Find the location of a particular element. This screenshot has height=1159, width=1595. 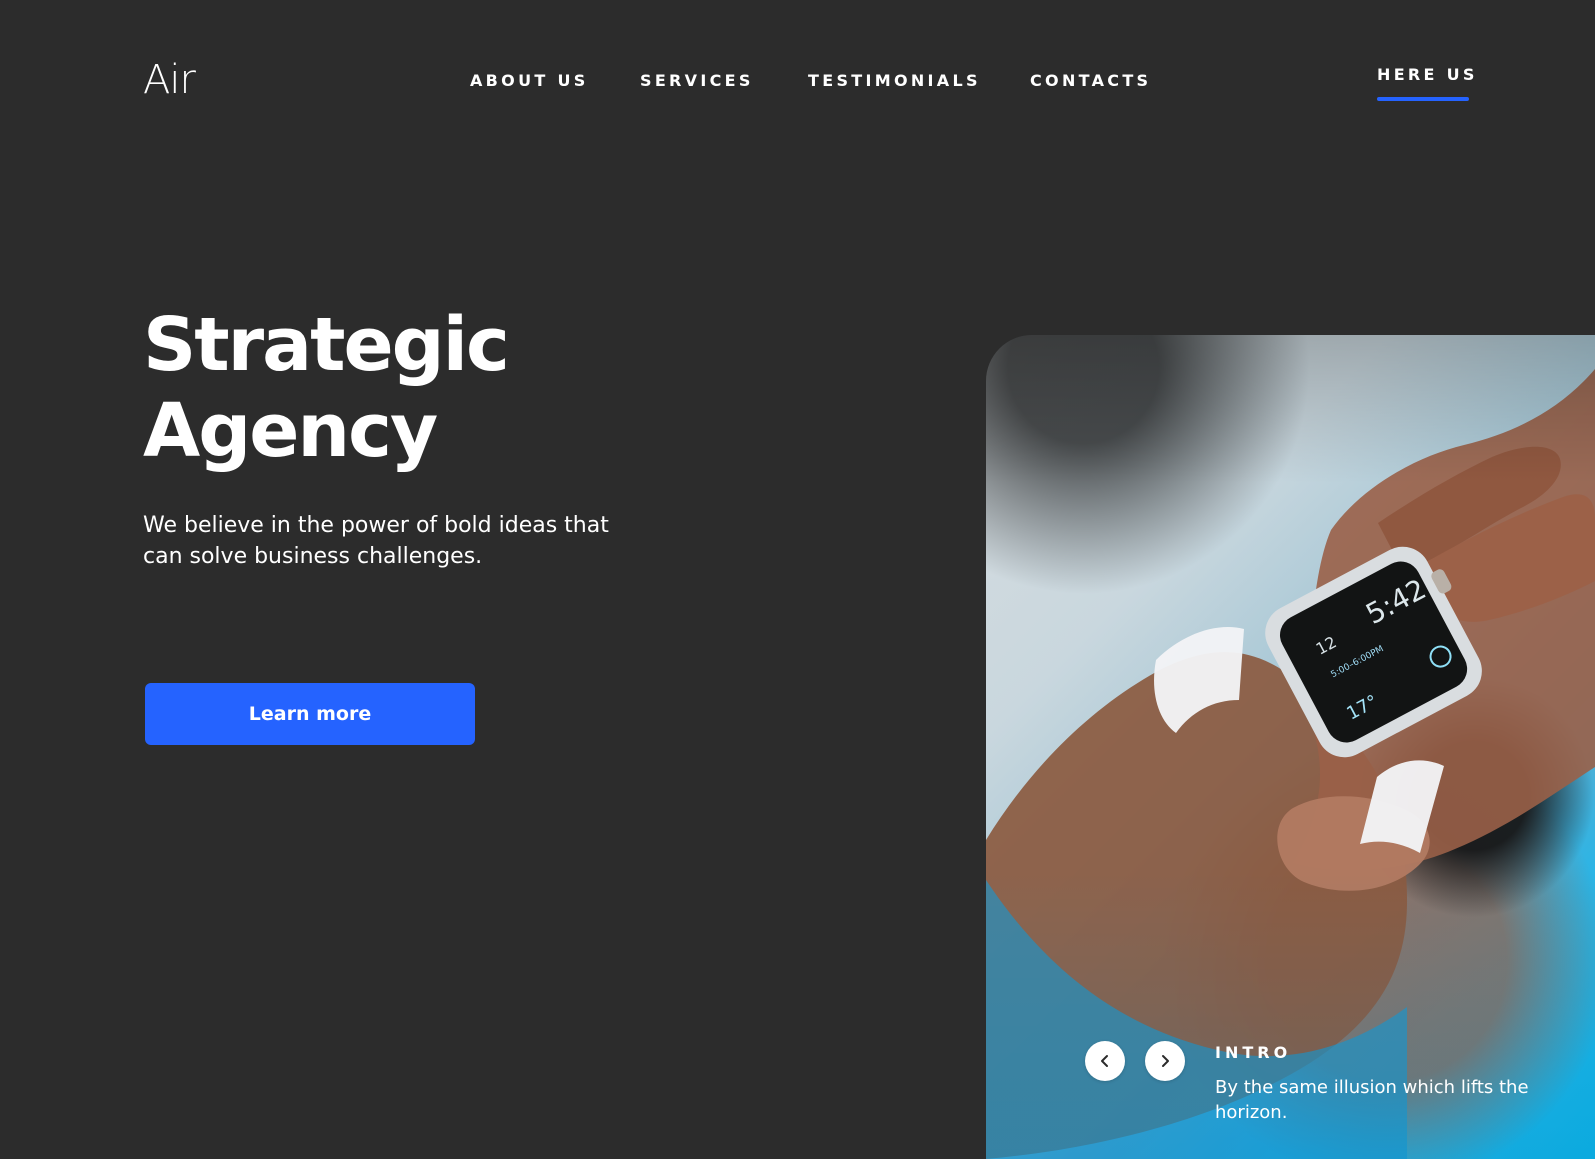

hero-title-line-1: Strategic is located at coordinates (326, 345).